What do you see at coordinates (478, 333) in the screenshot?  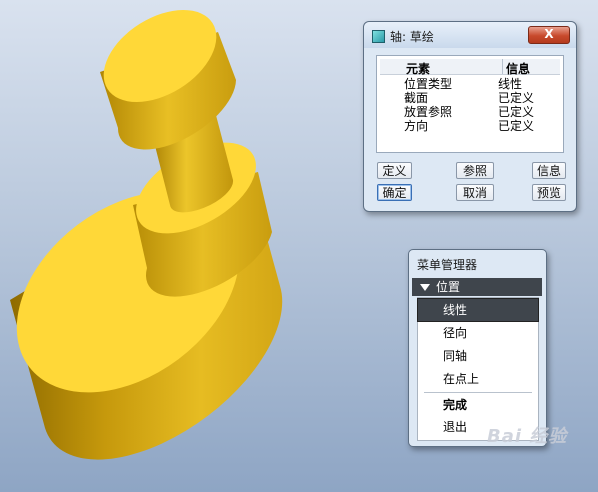 I see `menu-item-radial: 径向` at bounding box center [478, 333].